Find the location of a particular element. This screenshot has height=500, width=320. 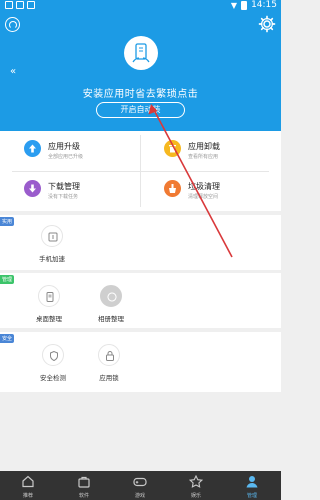

battery-icon is located at coordinates (244, 5).